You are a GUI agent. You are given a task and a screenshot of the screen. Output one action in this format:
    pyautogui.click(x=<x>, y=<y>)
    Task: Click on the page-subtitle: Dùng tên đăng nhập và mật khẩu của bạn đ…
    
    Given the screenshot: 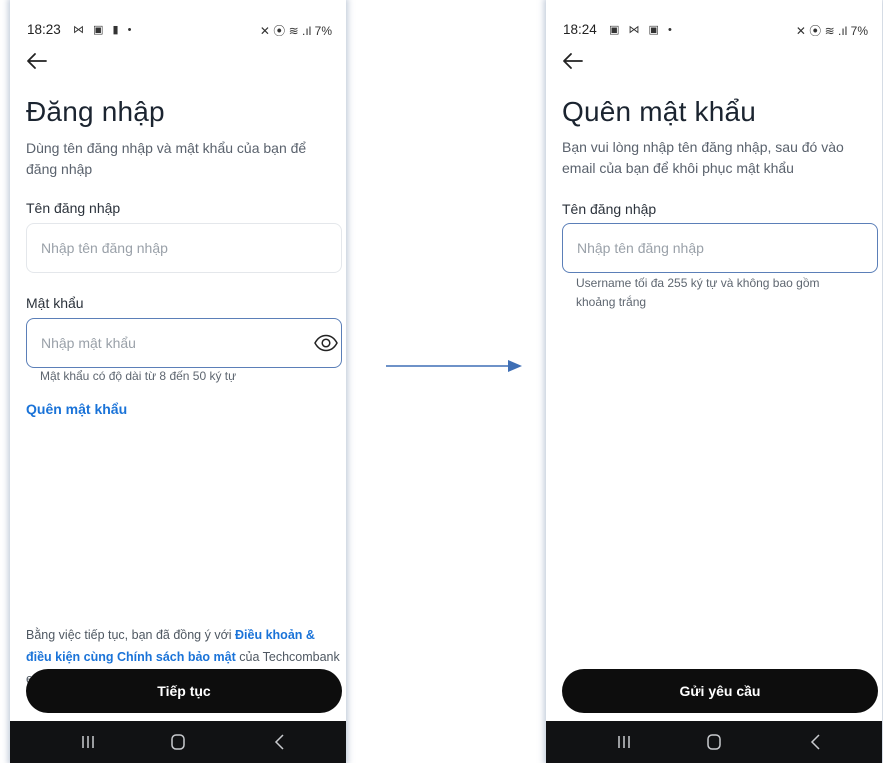 What is the action you would take?
    pyautogui.click(x=166, y=158)
    